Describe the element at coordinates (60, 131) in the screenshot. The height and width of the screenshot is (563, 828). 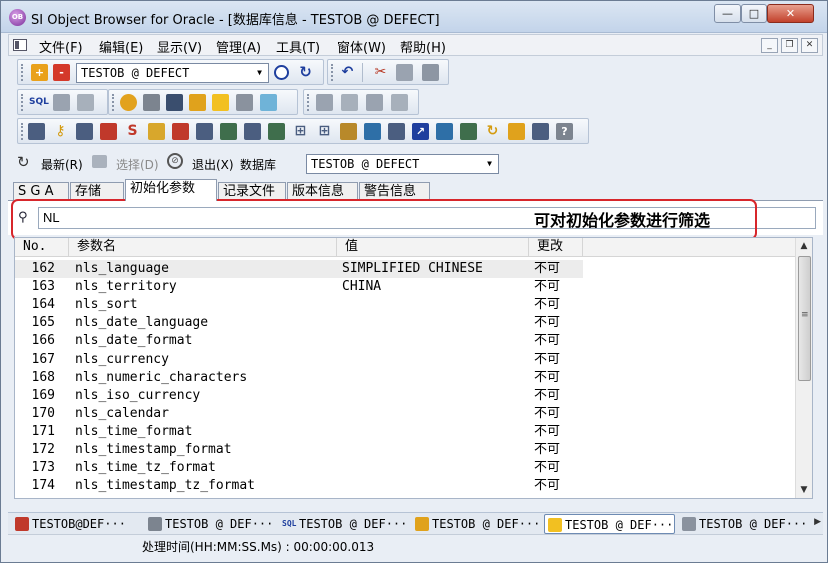
I see `key-icon: ⚷` at that location.